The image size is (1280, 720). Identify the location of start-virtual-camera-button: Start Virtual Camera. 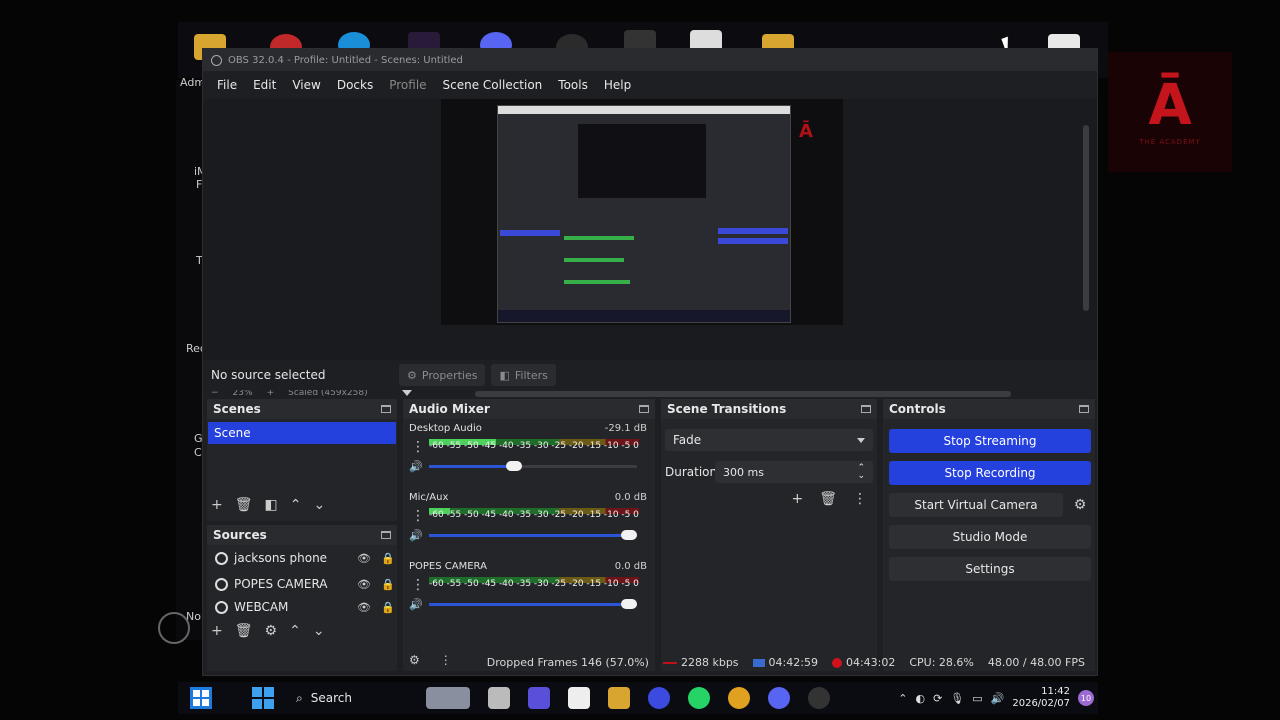
(976, 505).